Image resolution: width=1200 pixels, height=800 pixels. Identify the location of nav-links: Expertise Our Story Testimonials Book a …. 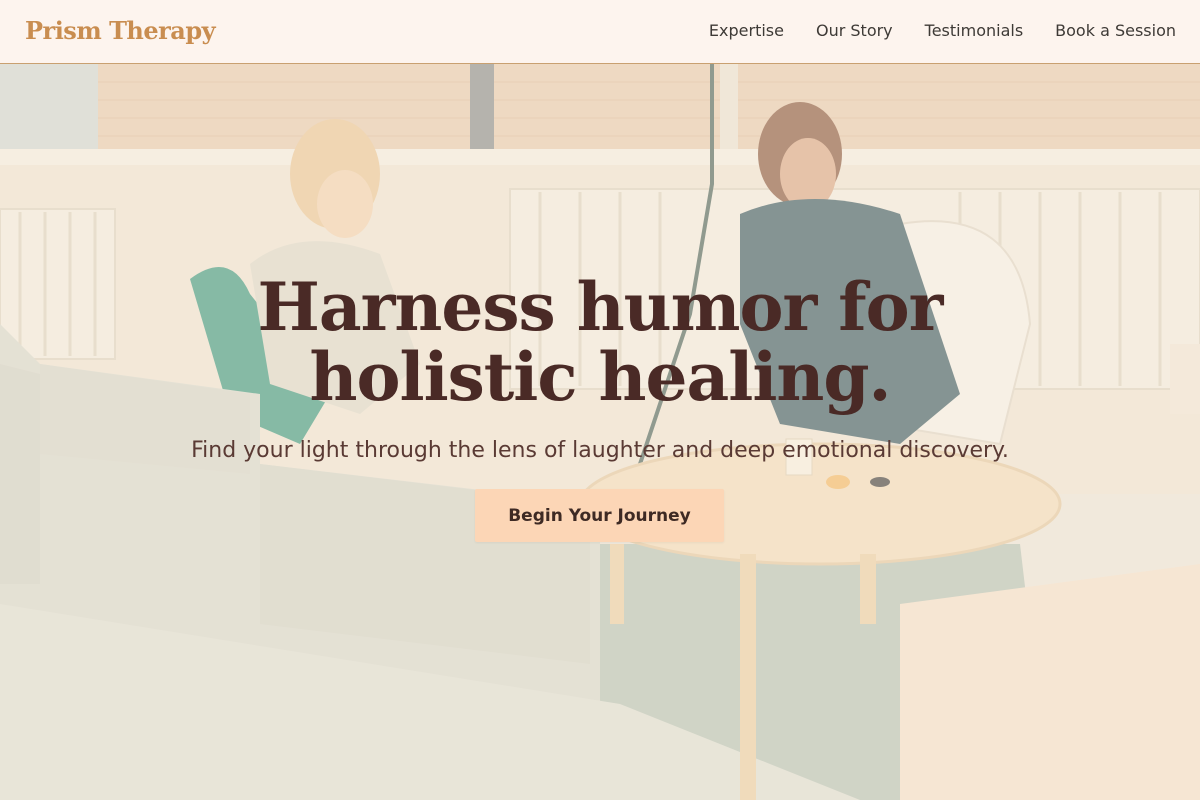
(942, 30).